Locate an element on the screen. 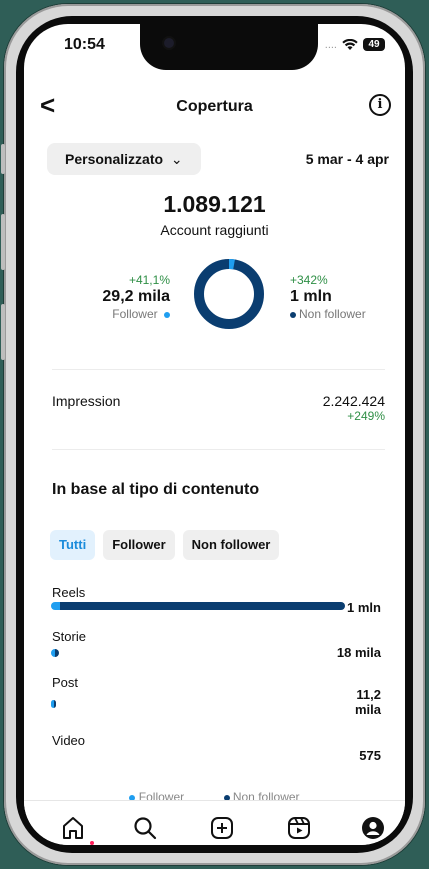 The image size is (429, 869). camera-icon is located at coordinates (169, 43).